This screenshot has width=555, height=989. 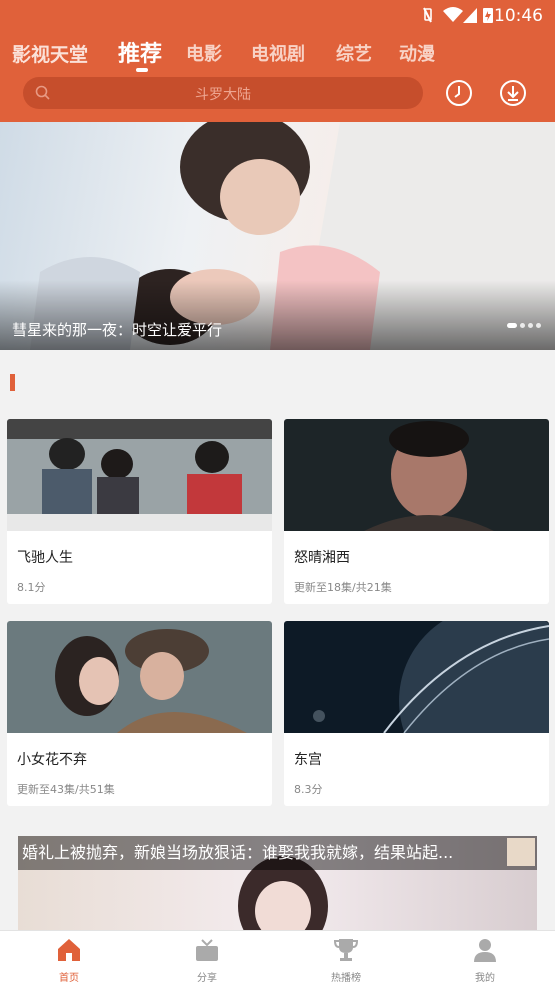 I want to click on promo-badge, so click(x=521, y=852).